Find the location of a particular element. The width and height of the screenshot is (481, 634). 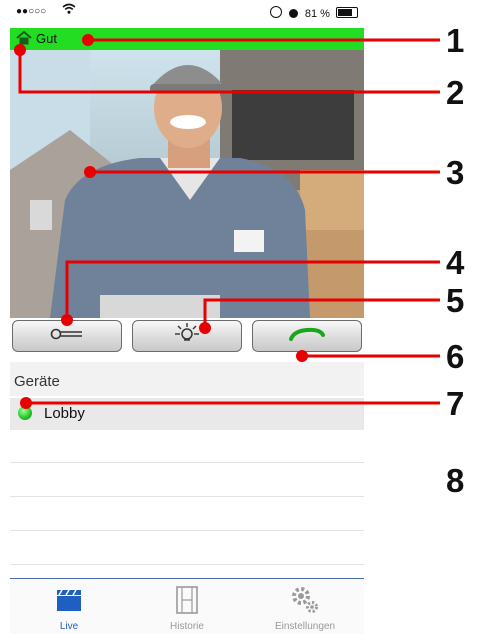

light-button is located at coordinates (187, 336).